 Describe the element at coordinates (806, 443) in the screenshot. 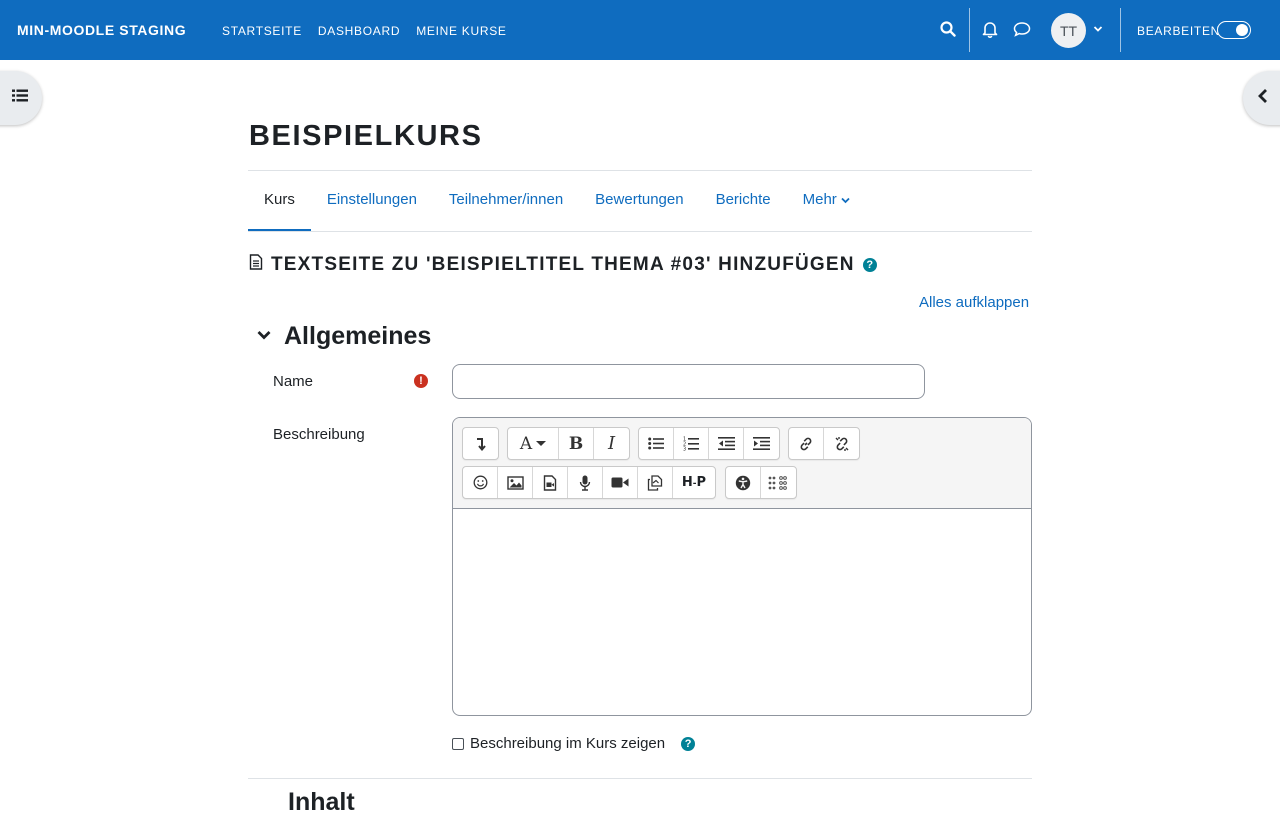

I see `link-icon` at that location.